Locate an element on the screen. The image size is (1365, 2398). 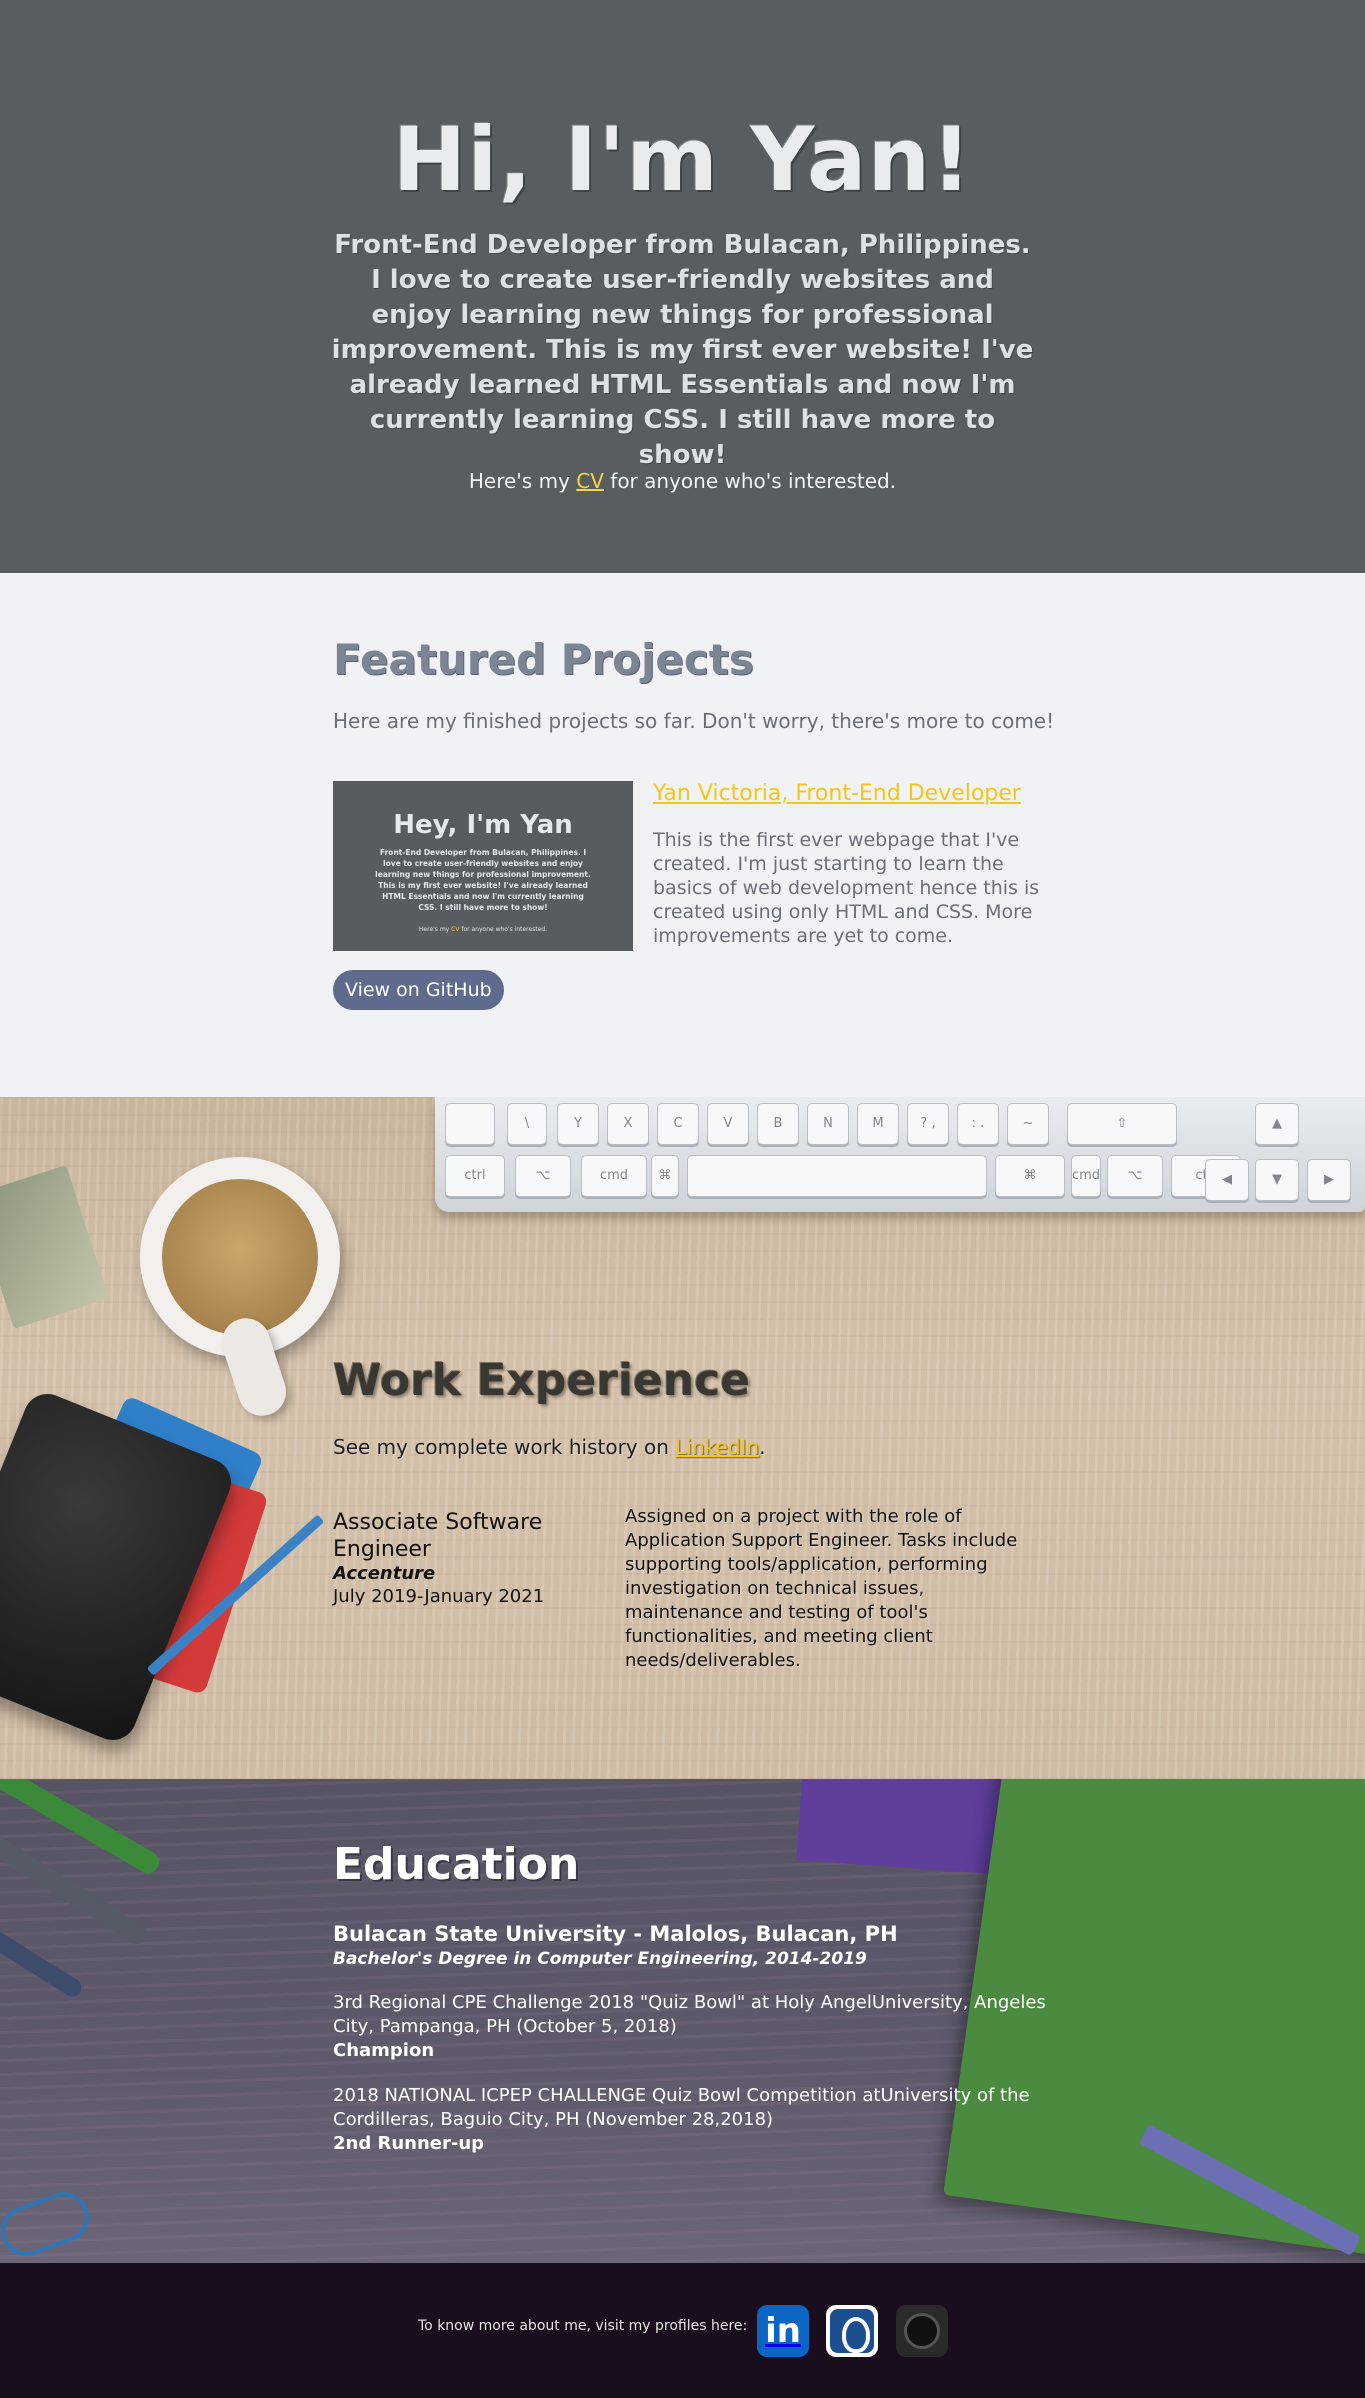
work-subtitle-suffix: . is located at coordinates (762, 1447).